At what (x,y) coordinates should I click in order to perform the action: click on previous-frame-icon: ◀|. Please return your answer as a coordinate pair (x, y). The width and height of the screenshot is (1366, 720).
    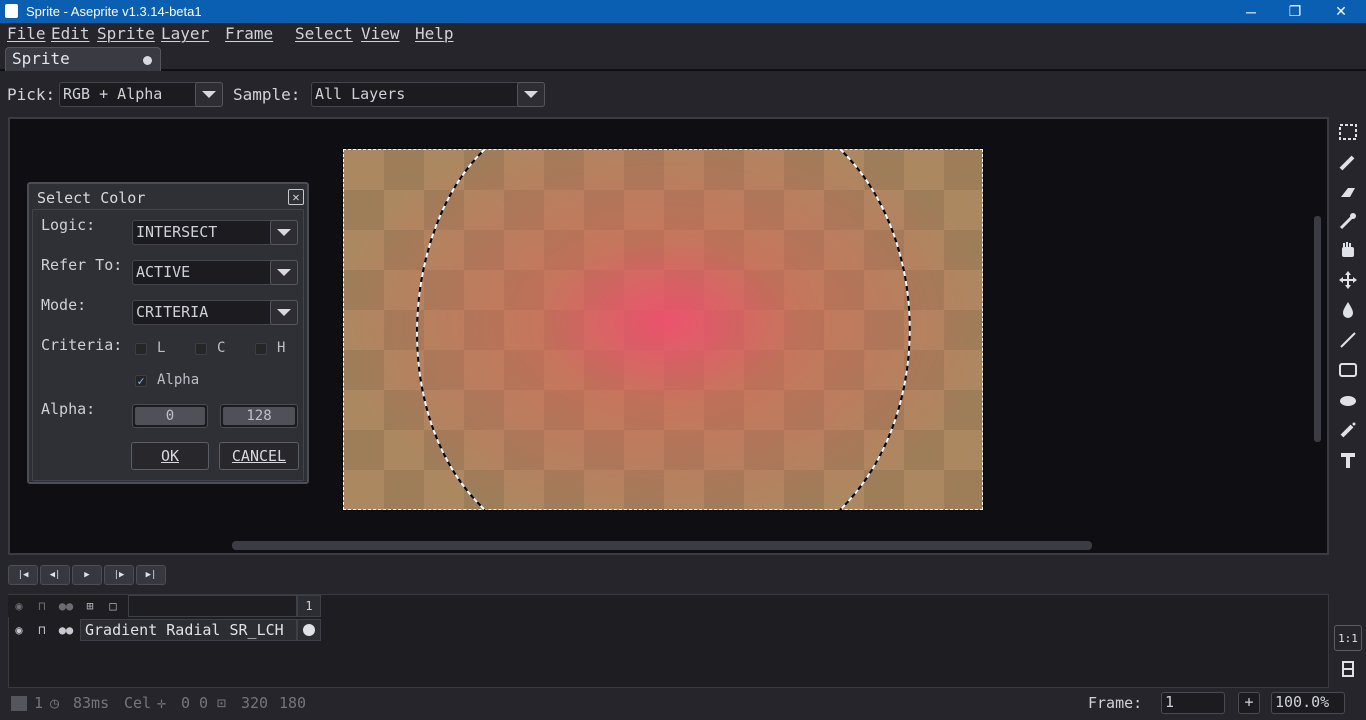
    Looking at the image, I should click on (55, 575).